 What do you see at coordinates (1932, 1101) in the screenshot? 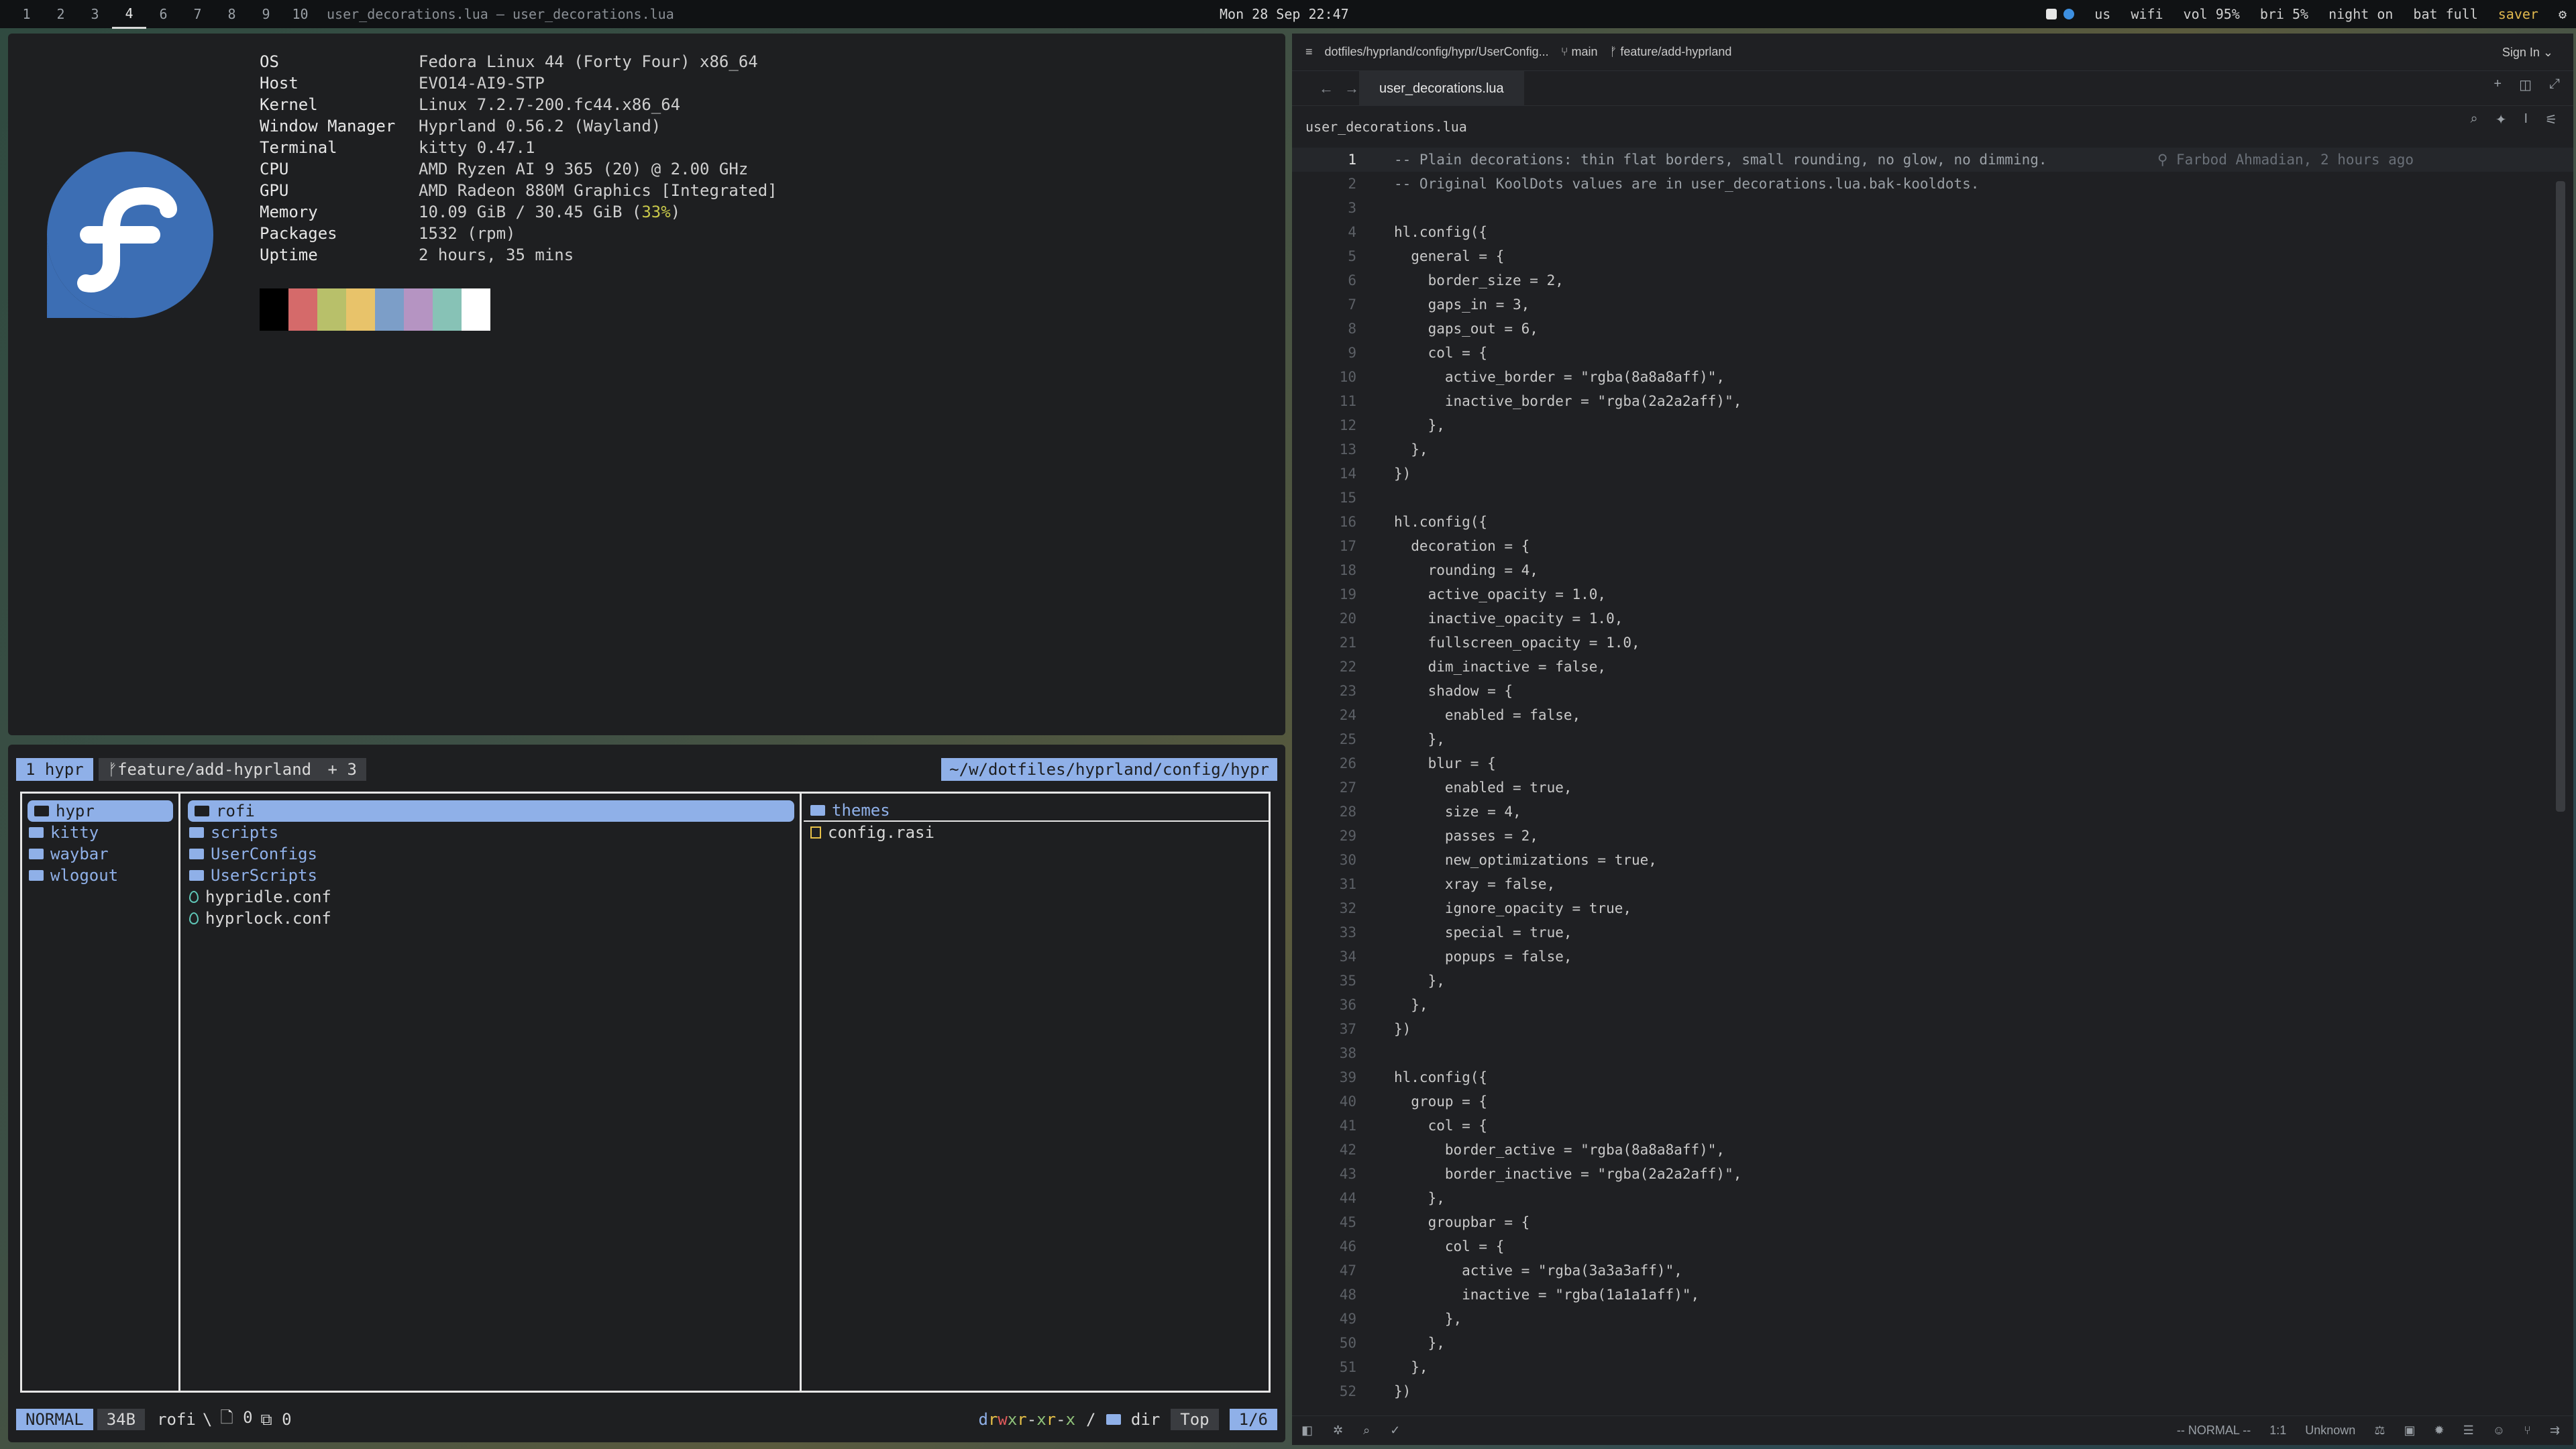
I see `code-line: 40 group = {` at bounding box center [1932, 1101].